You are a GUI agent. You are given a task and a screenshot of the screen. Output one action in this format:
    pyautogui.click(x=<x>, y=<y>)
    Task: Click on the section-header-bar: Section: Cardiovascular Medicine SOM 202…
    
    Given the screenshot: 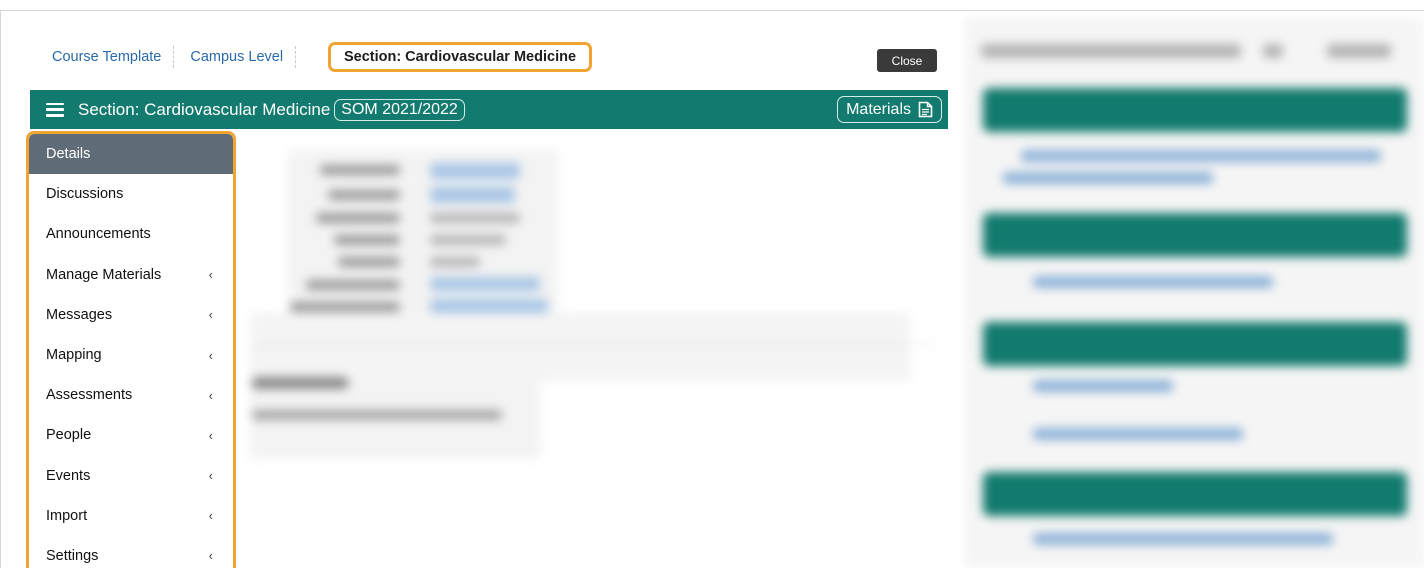 What is the action you would take?
    pyautogui.click(x=489, y=109)
    